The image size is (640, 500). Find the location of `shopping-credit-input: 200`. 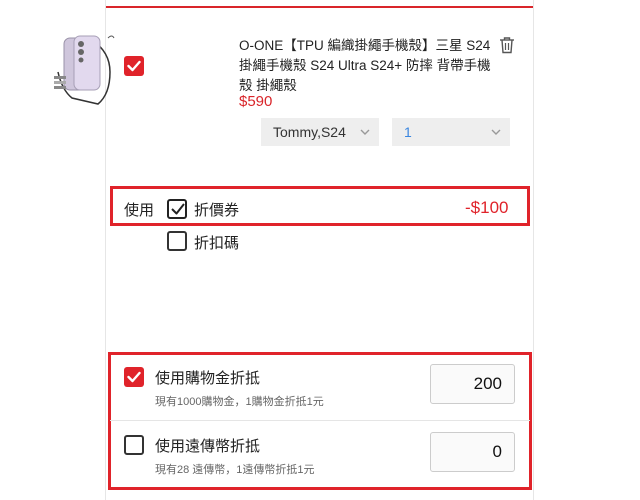

shopping-credit-input: 200 is located at coordinates (472, 384).